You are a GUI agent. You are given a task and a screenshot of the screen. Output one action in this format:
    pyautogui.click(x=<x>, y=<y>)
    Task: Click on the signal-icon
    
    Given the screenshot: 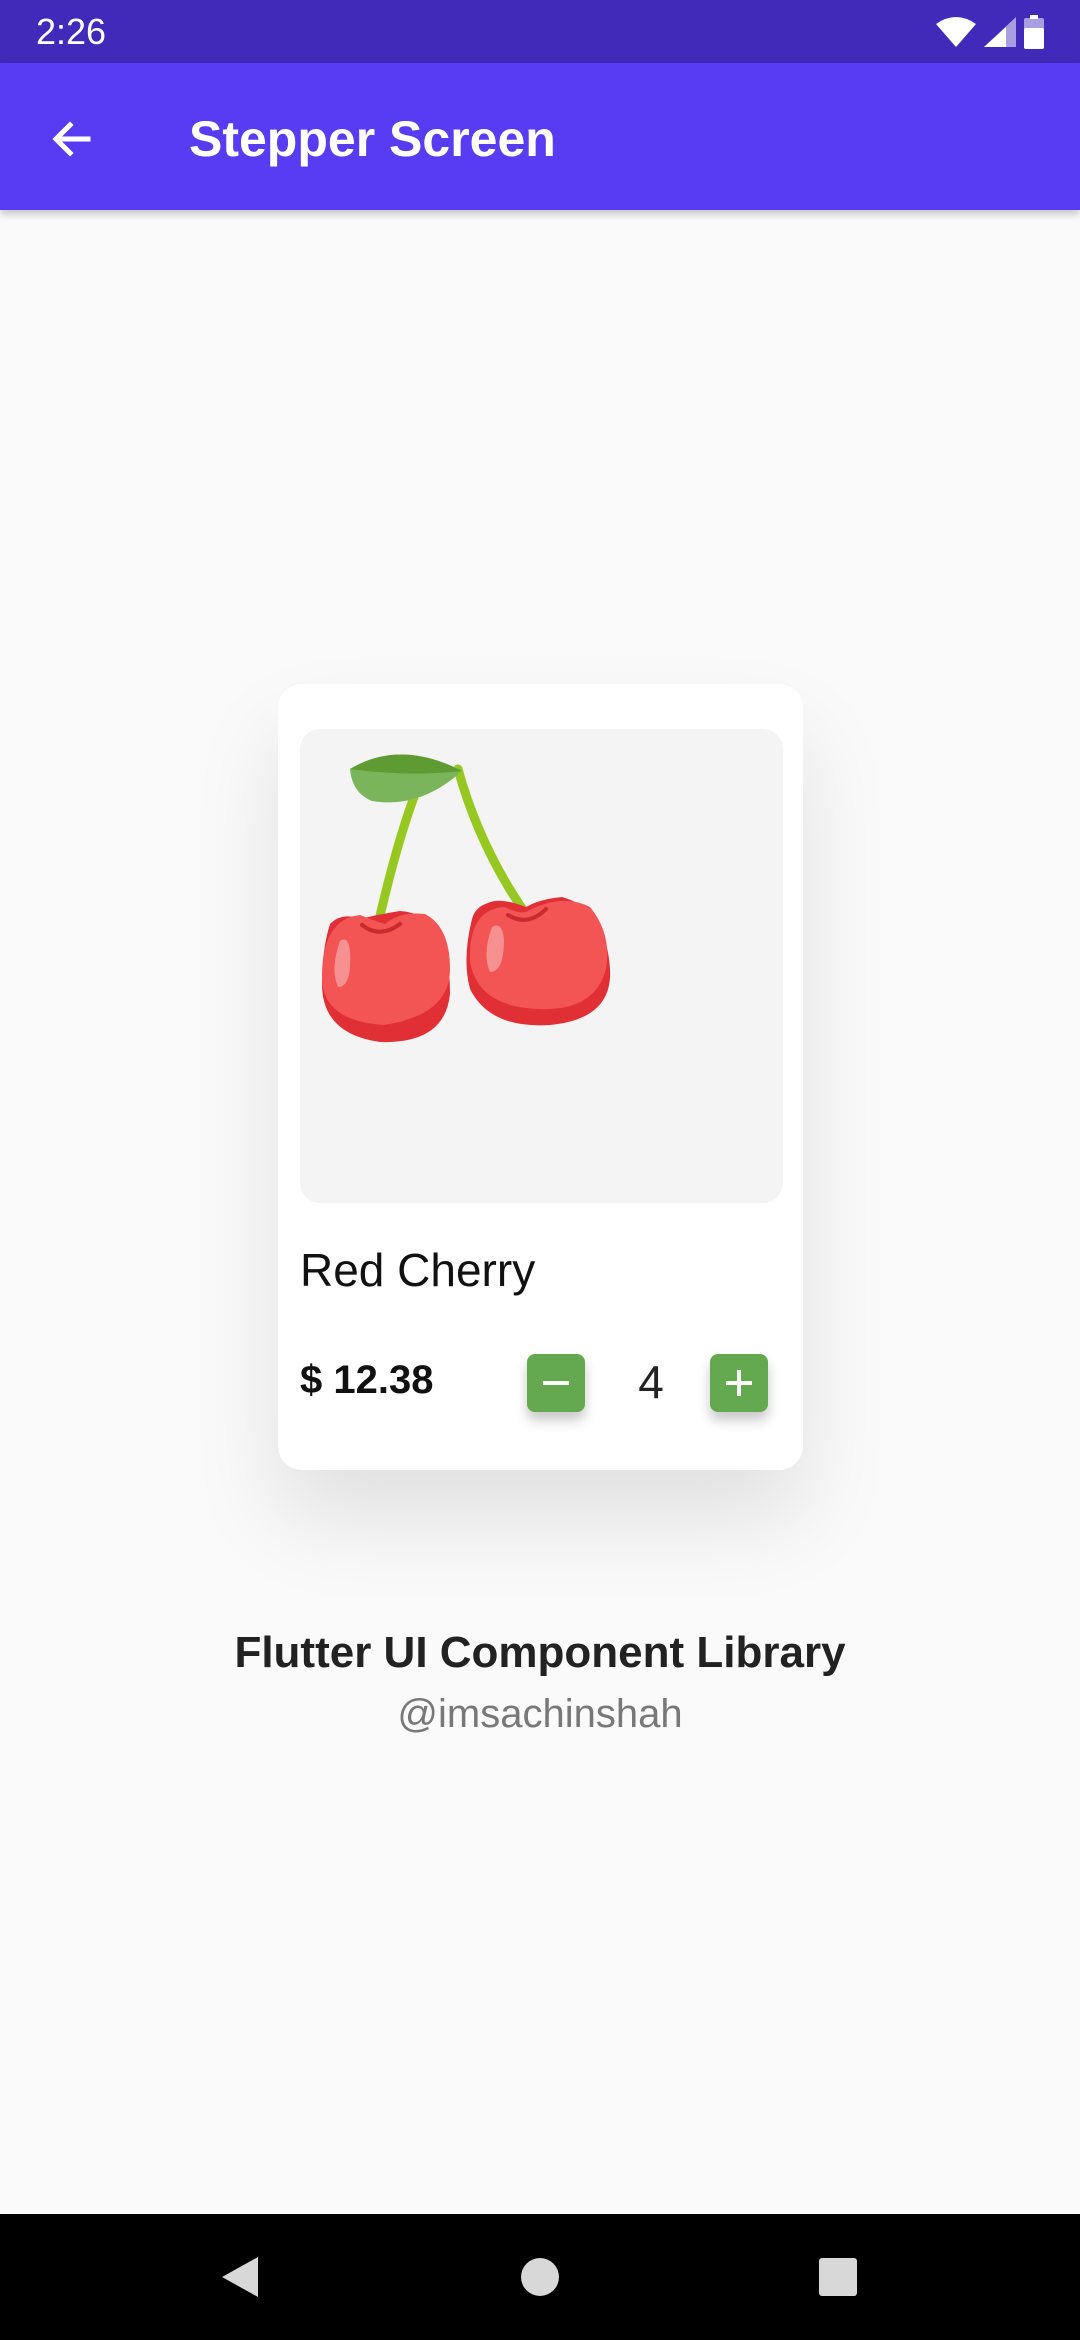 What is the action you would take?
    pyautogui.click(x=1000, y=32)
    